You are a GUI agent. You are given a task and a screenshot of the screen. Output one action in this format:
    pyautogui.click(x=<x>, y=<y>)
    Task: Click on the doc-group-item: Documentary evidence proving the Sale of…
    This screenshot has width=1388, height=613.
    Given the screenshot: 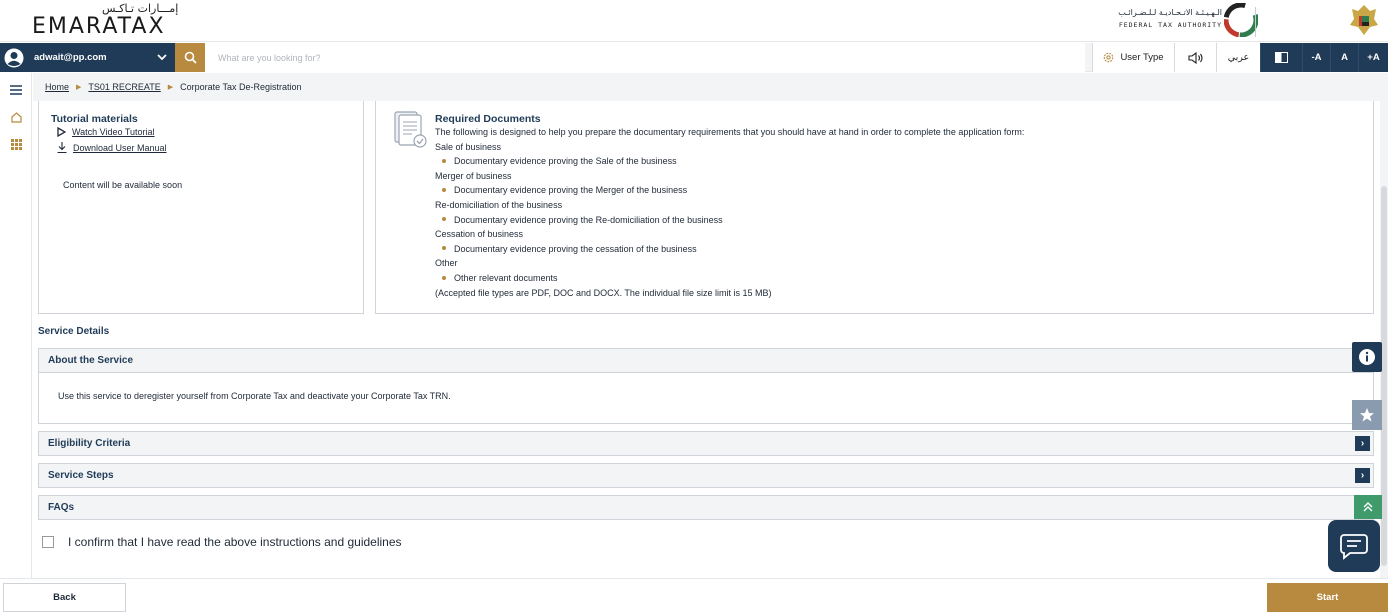 What is the action you would take?
    pyautogui.click(x=895, y=161)
    